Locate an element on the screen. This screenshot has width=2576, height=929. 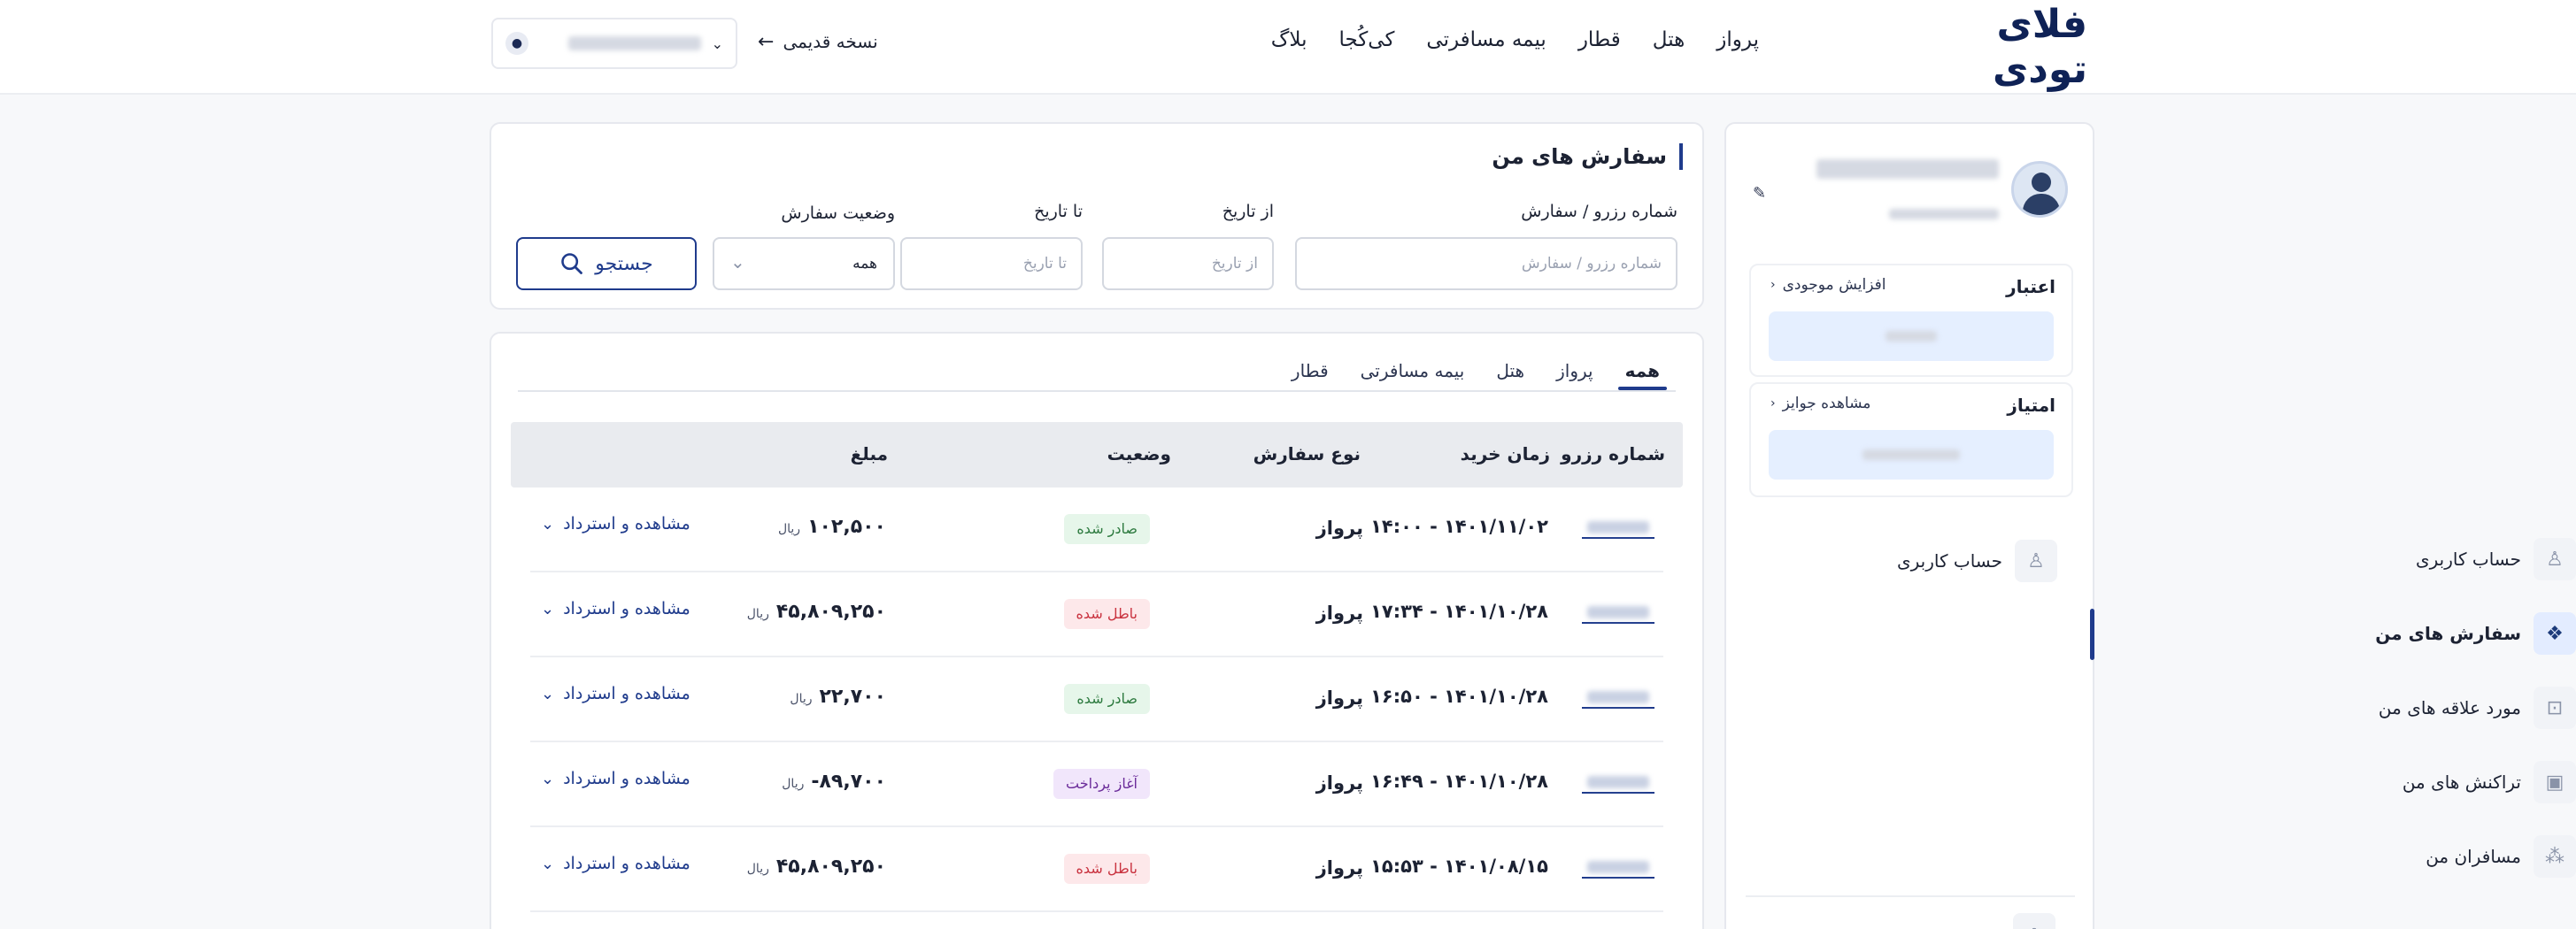
next-menu-icon: ◌ is located at coordinates (2034, 921).